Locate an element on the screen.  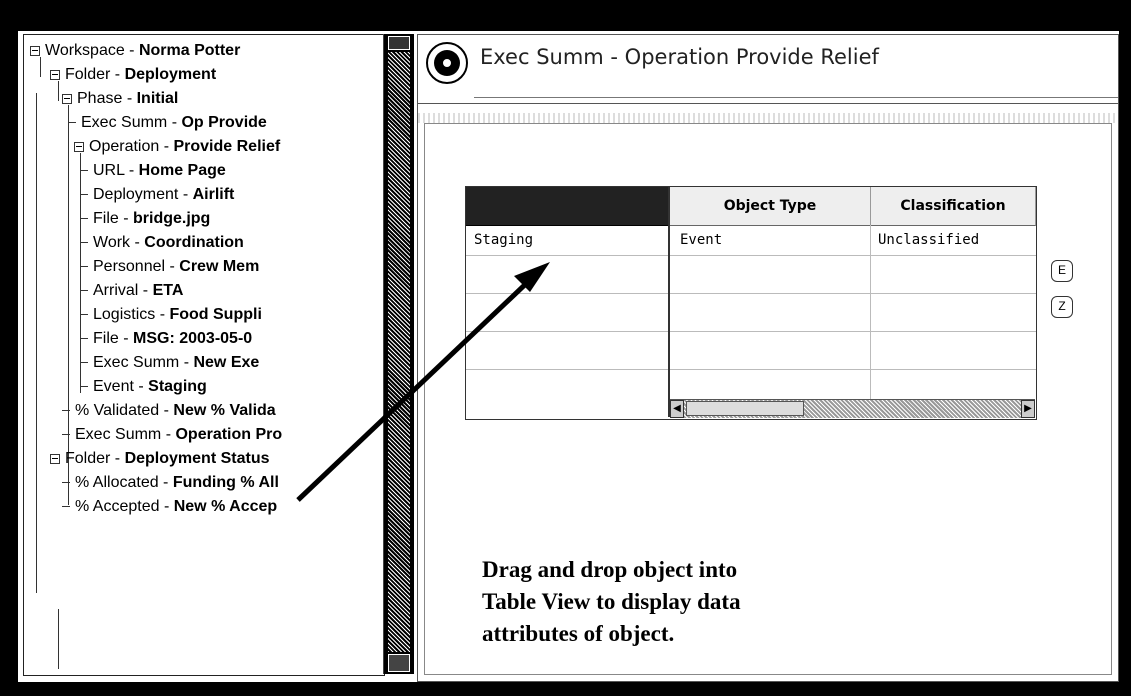
table-horizontal-scrollbar: ◀ ▶ is located at coordinates (852, 408).